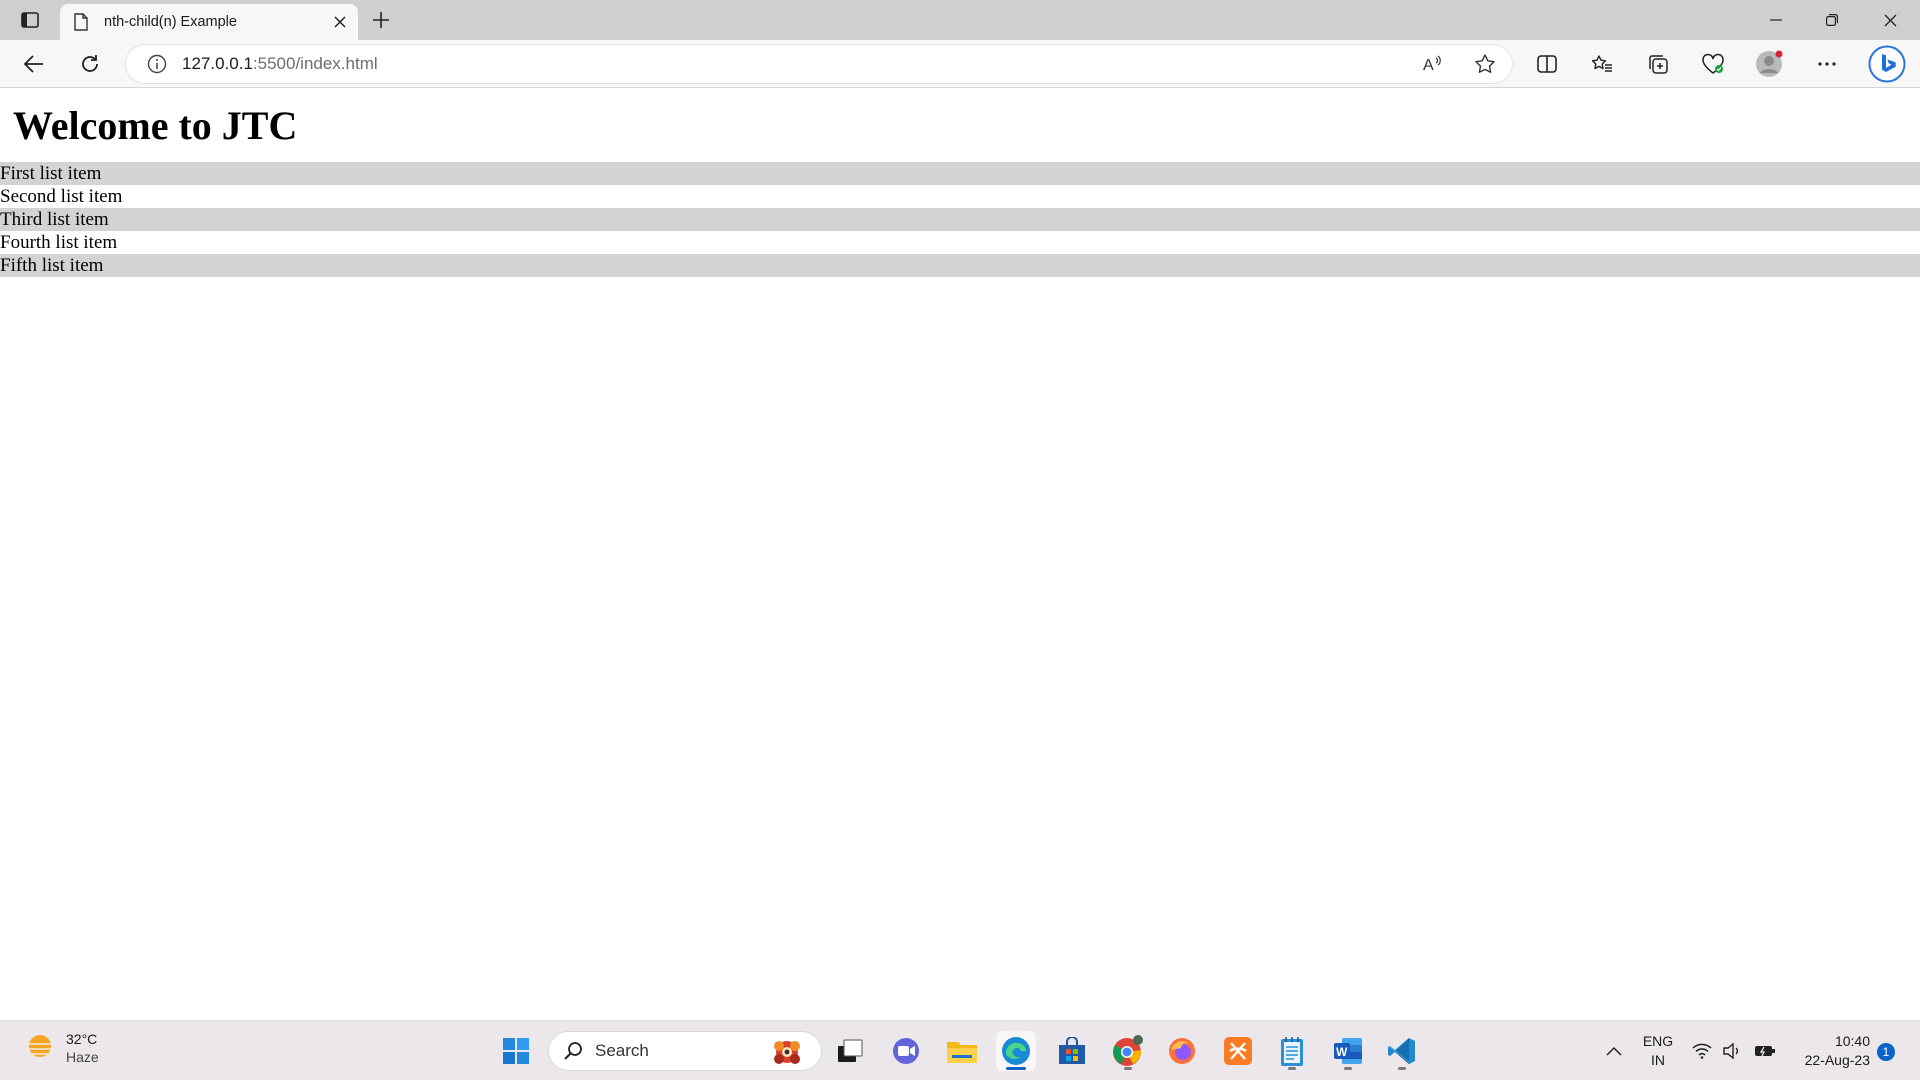 The width and height of the screenshot is (1920, 1080). I want to click on search-highlight-icon, so click(787, 1052).